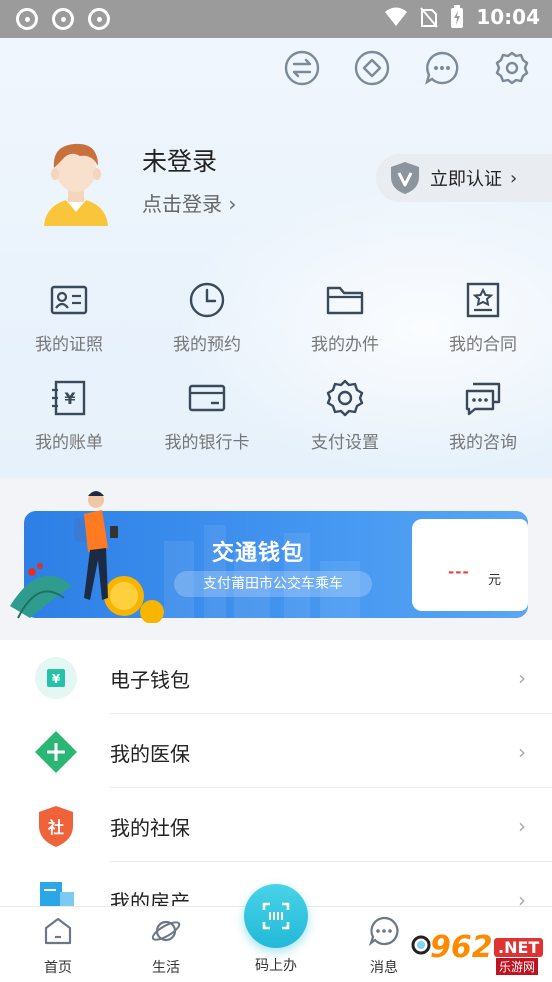  Describe the element at coordinates (483, 423) in the screenshot. I see `grid-item-consultations: 我的咨询` at that location.